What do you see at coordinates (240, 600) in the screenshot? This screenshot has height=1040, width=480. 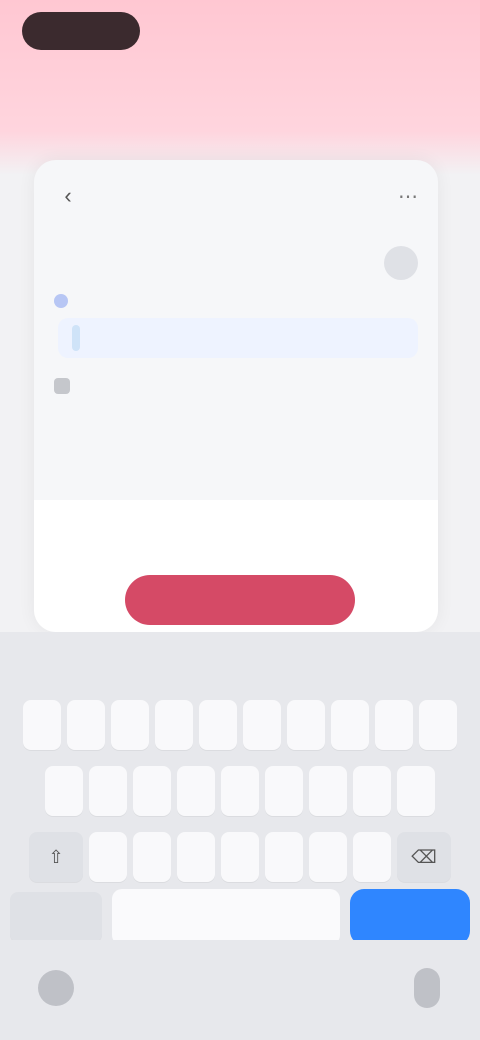 I see `primary-button` at bounding box center [240, 600].